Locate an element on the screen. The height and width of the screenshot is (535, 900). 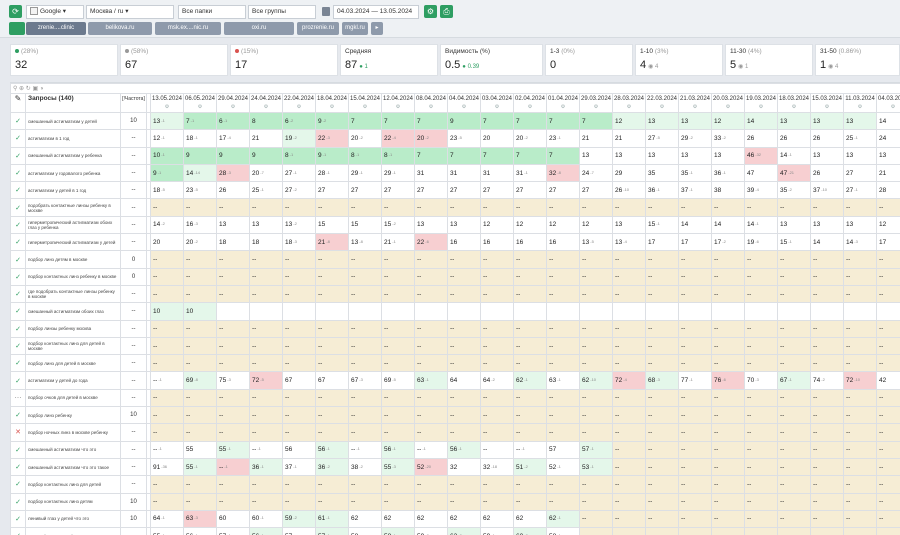
query-cell: смешанный астигматизм у ребенка is located at coordinates (73, 155).